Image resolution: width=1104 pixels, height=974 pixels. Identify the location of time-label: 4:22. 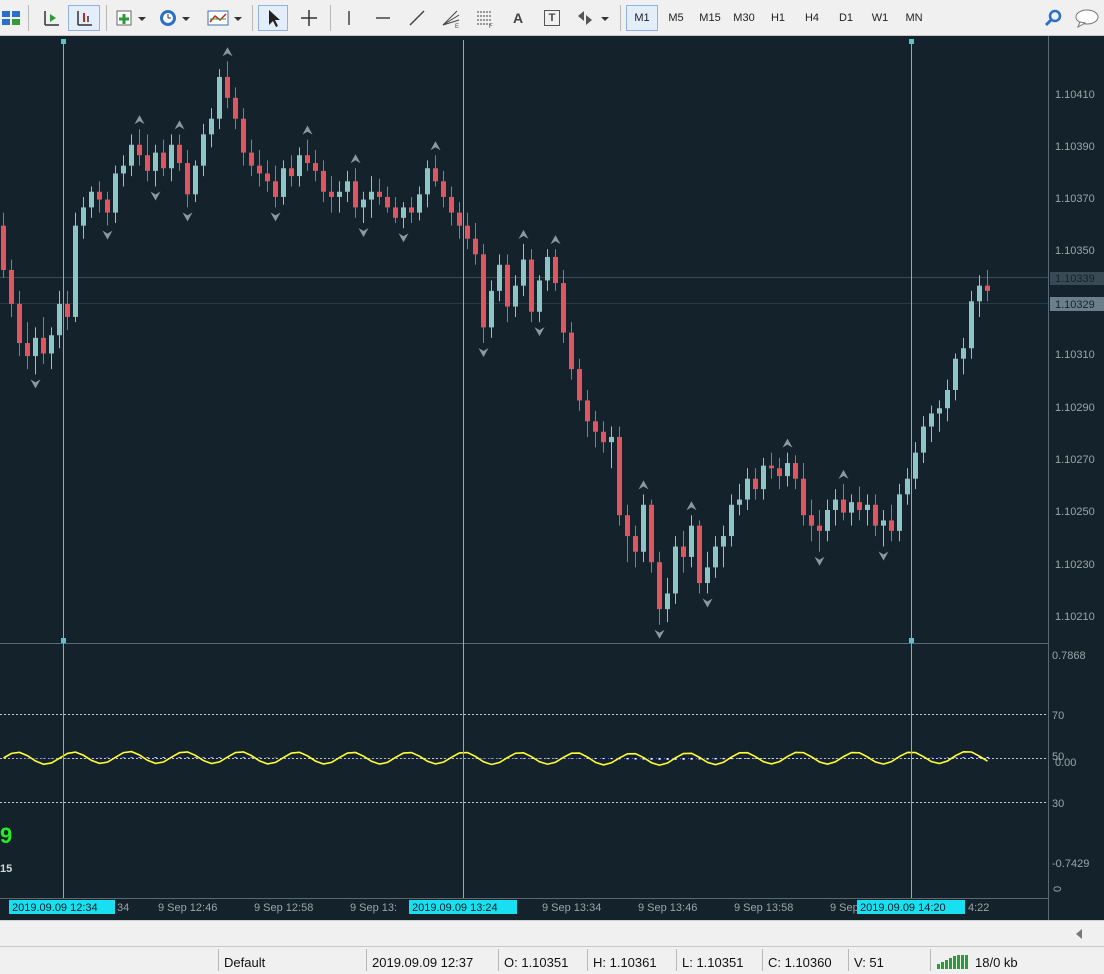
(978, 908).